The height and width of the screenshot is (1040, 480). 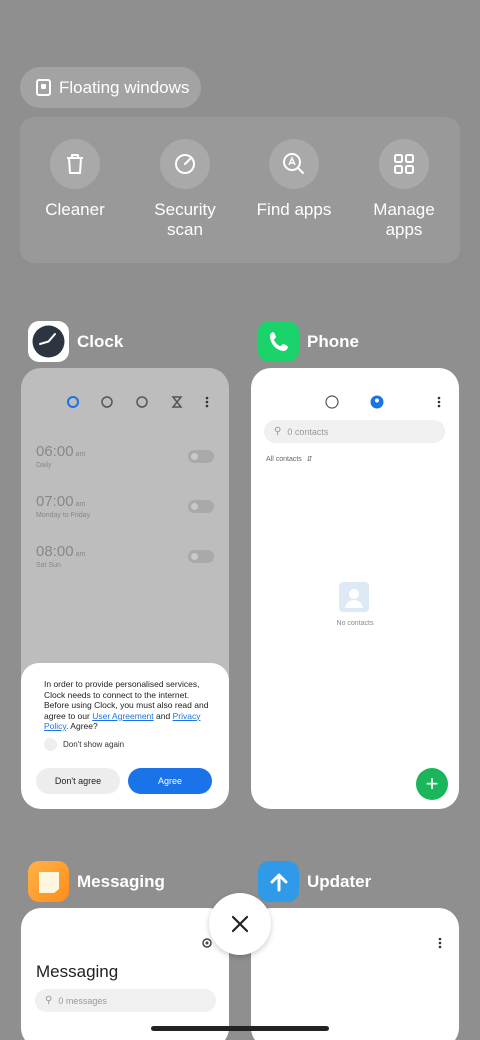 I want to click on find-apps-button: Find apps, so click(x=294, y=179).